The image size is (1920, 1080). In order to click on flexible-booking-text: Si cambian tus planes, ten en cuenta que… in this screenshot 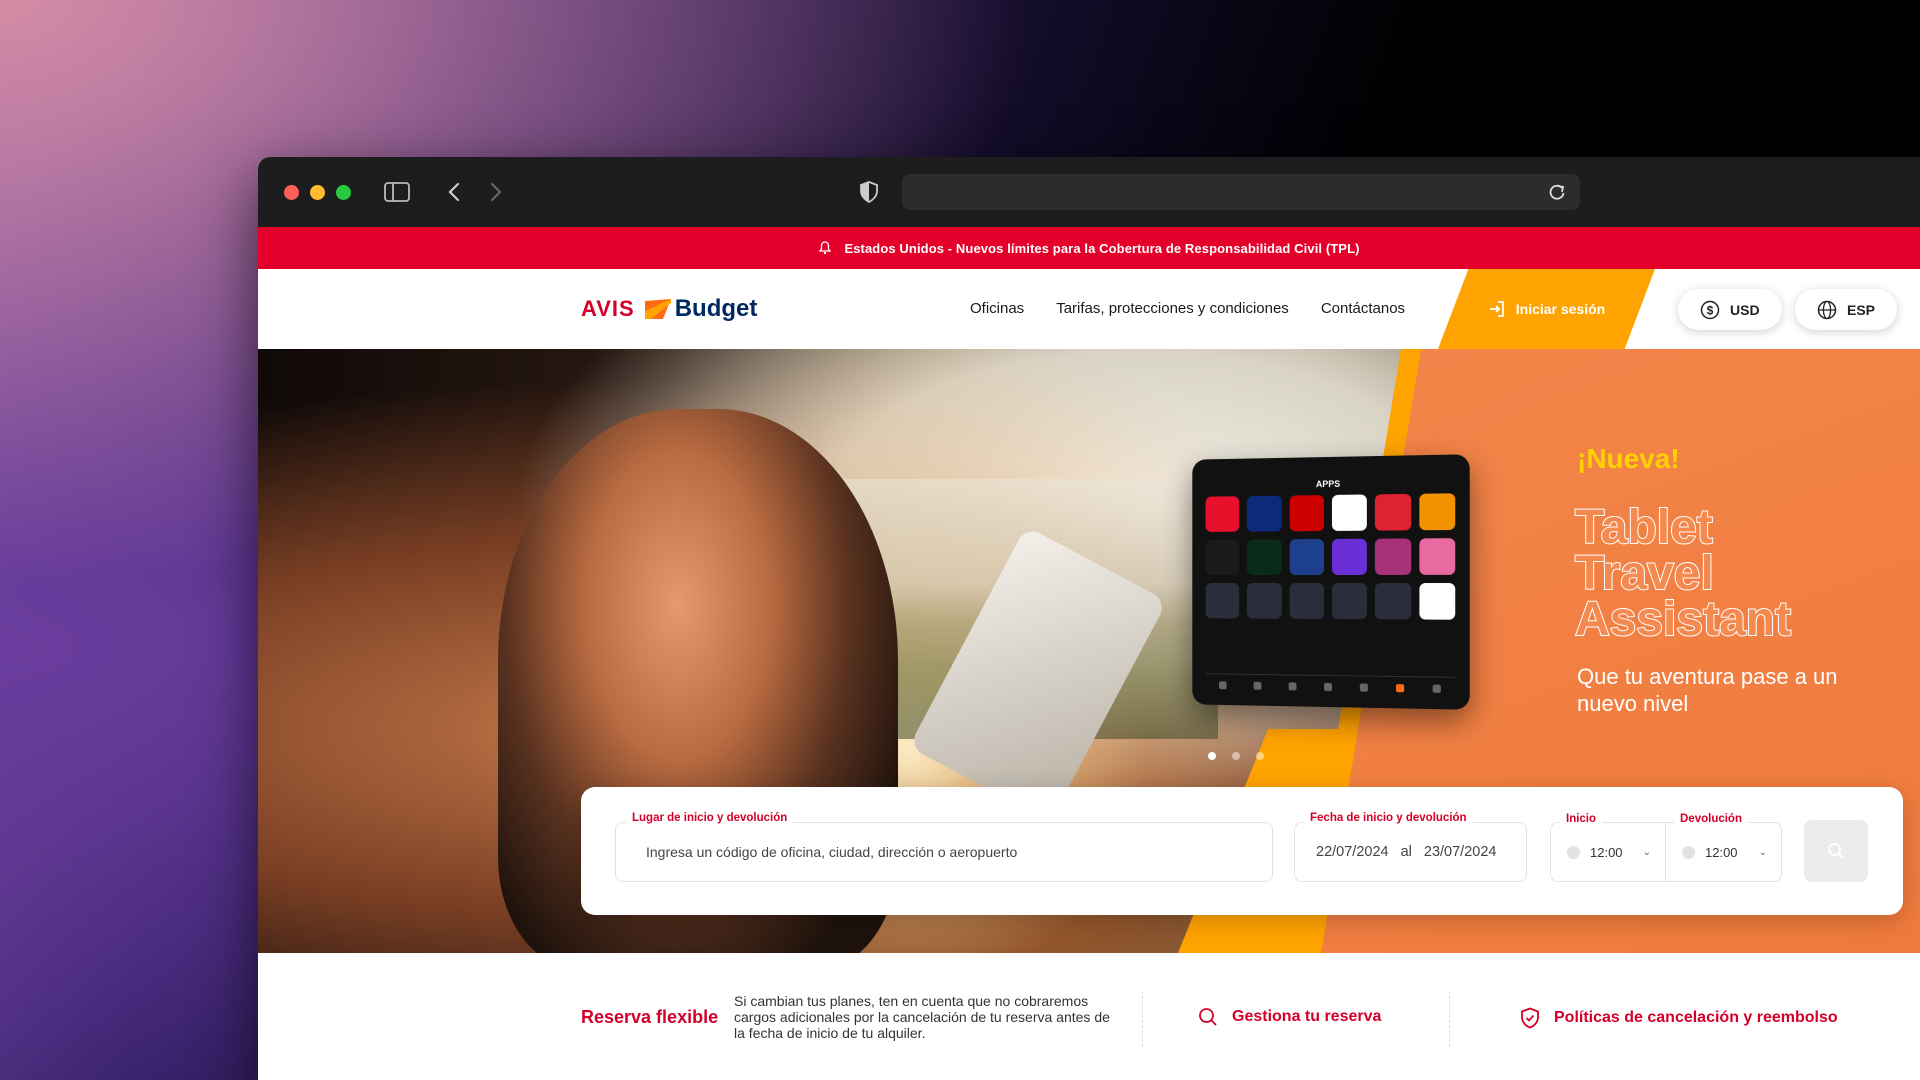, I will do `click(922, 1017)`.